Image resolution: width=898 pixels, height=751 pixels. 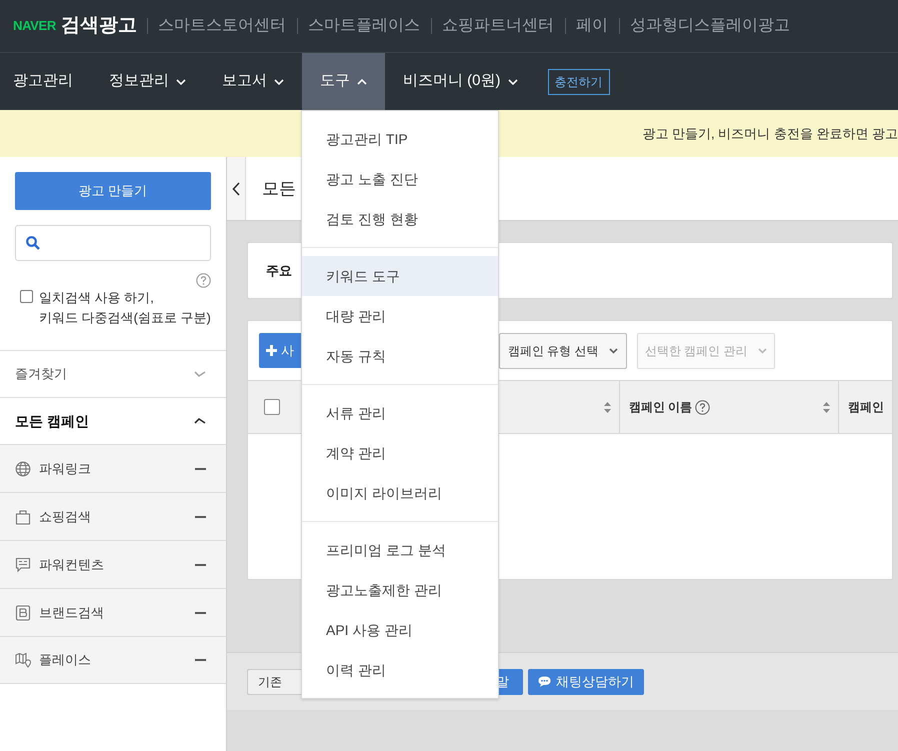 What do you see at coordinates (113, 564) in the screenshot?
I see `campaign-type-item: 파워컨텐츠` at bounding box center [113, 564].